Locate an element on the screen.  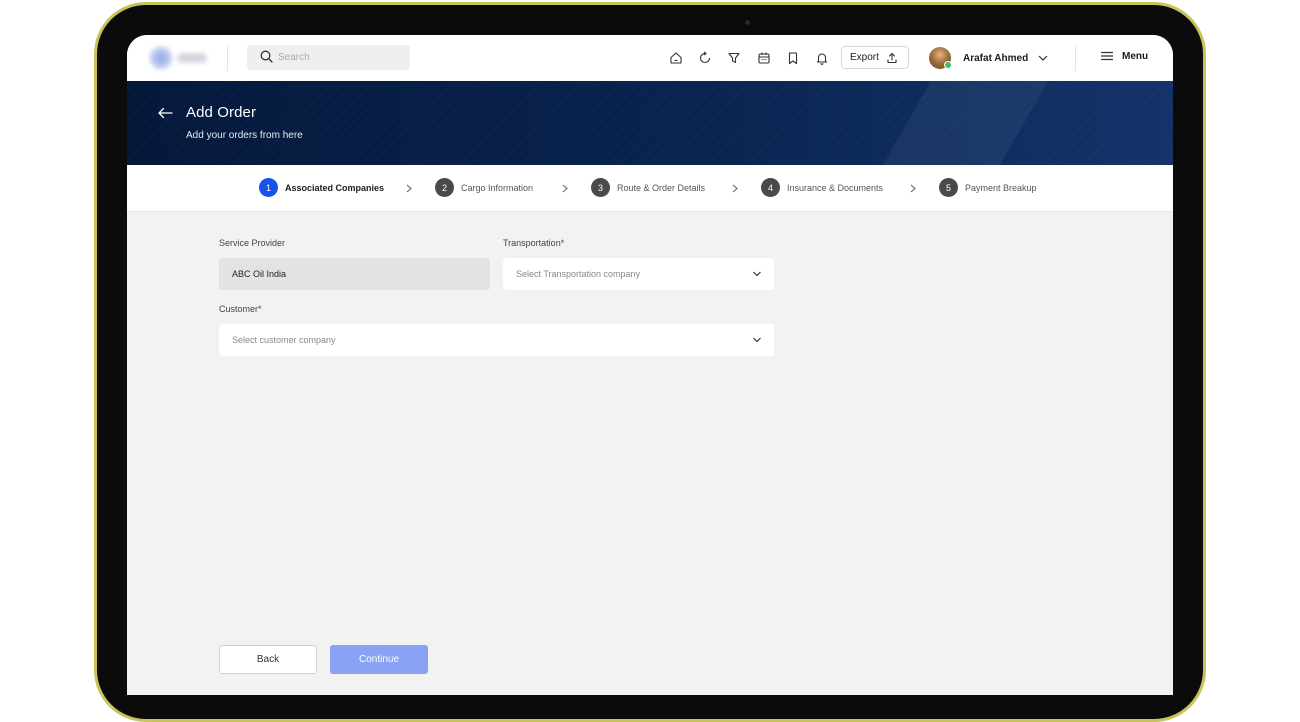
search-icon is located at coordinates (266, 56).